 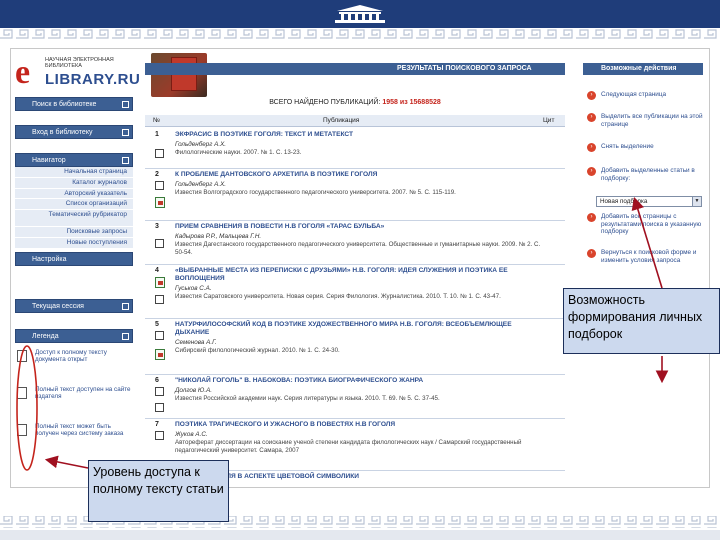 I want to click on settings-label: Настройка, so click(x=49, y=259).